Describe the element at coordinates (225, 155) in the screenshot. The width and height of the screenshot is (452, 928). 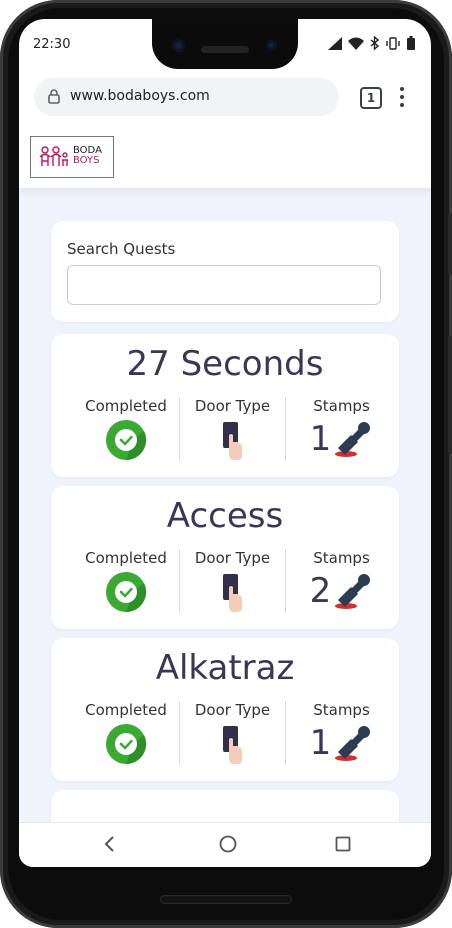
I see `site-header: BODA BOYS` at that location.